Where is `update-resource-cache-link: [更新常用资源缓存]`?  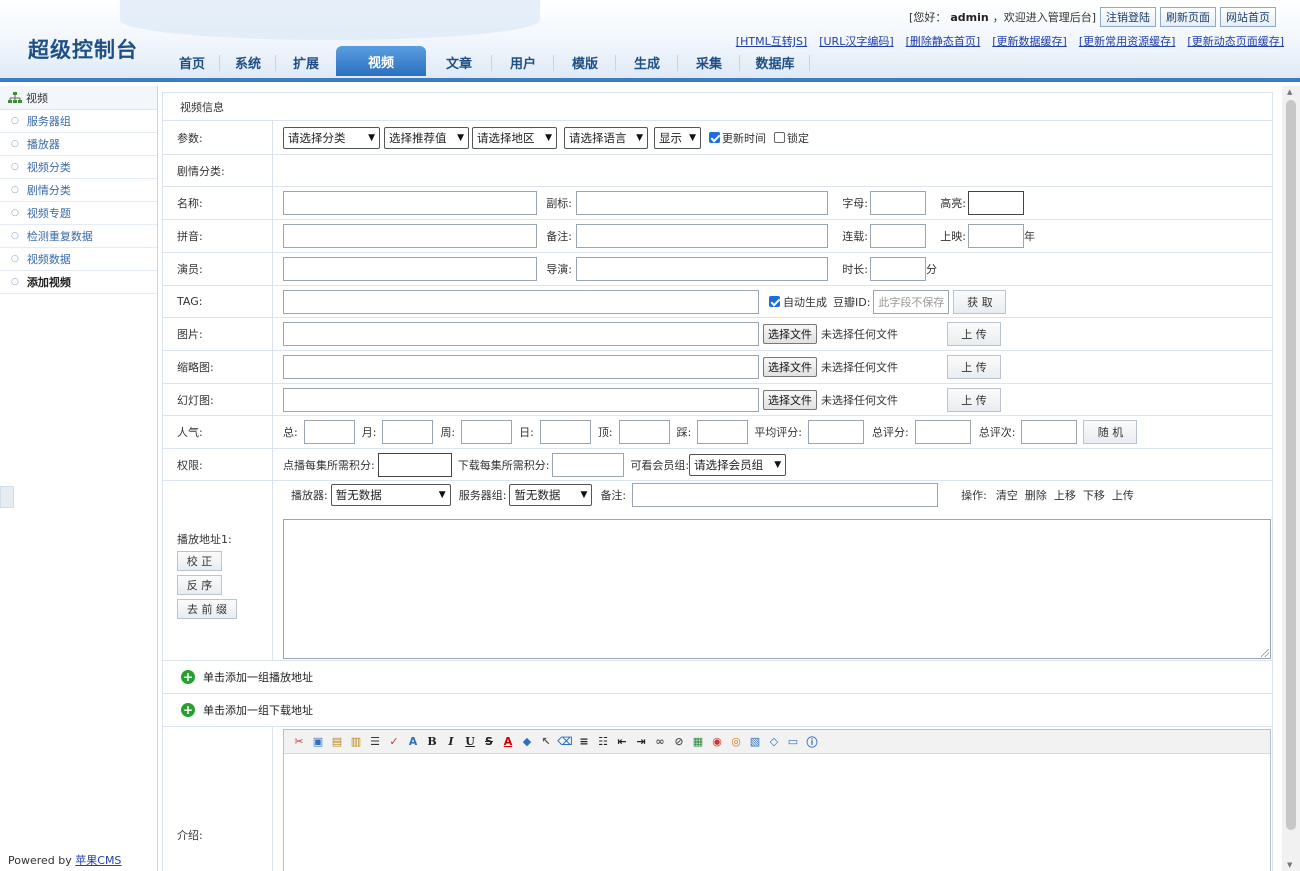
update-resource-cache-link: [更新常用资源缓存] is located at coordinates (1127, 41).